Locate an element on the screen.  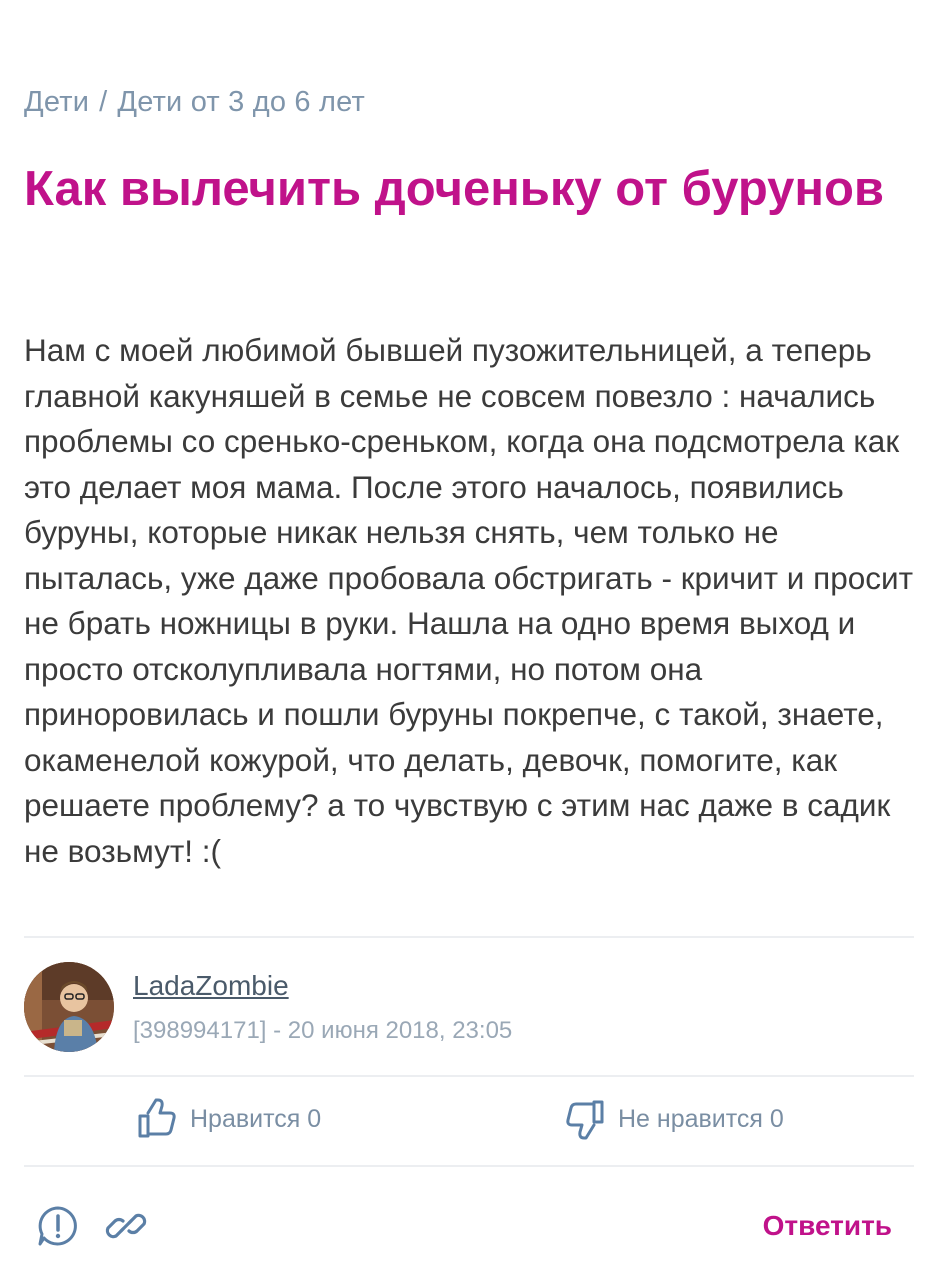
dislike-button: Не нравится 0 is located at coordinates (674, 1119).